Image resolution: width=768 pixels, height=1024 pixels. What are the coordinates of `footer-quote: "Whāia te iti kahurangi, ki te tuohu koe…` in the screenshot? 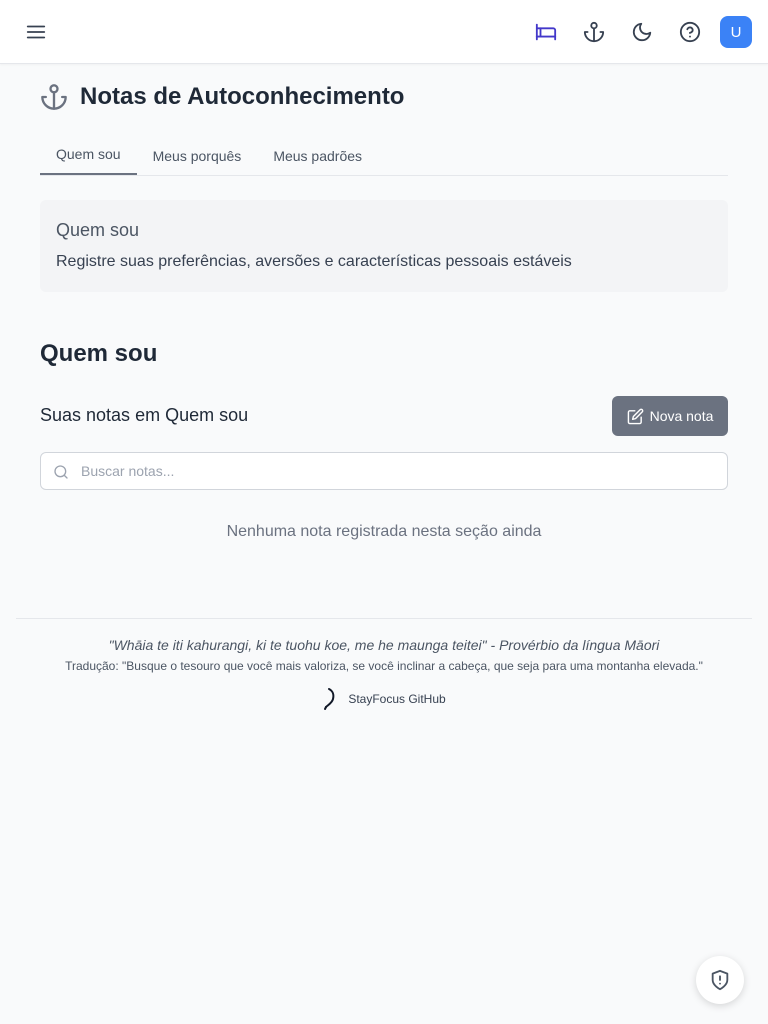 It's located at (384, 645).